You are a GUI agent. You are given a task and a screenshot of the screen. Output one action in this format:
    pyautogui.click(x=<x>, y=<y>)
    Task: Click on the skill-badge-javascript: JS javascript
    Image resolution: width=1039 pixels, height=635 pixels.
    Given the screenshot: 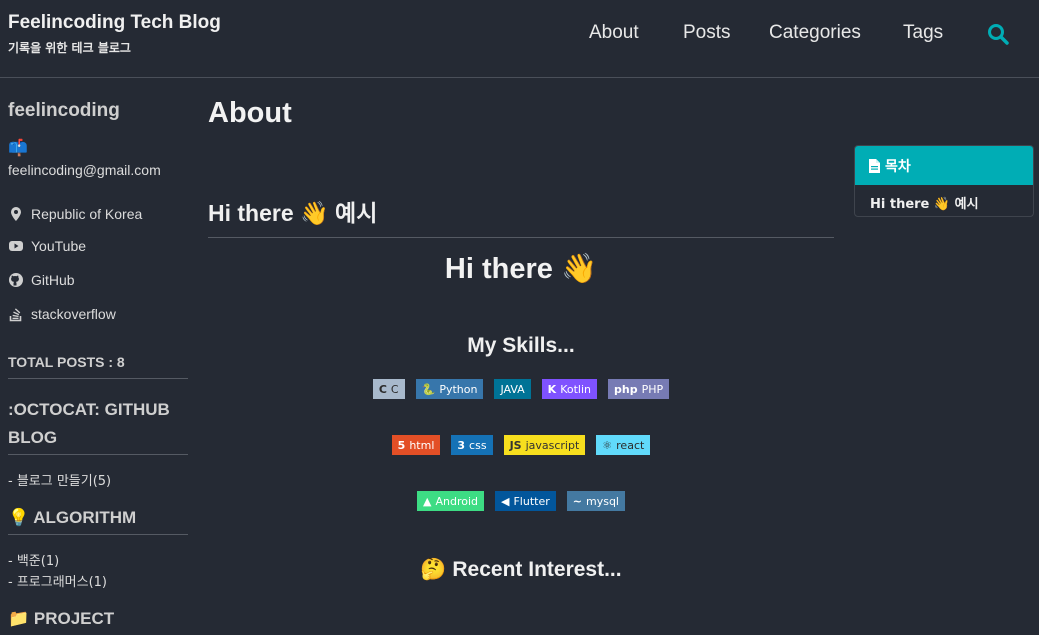 What is the action you would take?
    pyautogui.click(x=544, y=445)
    